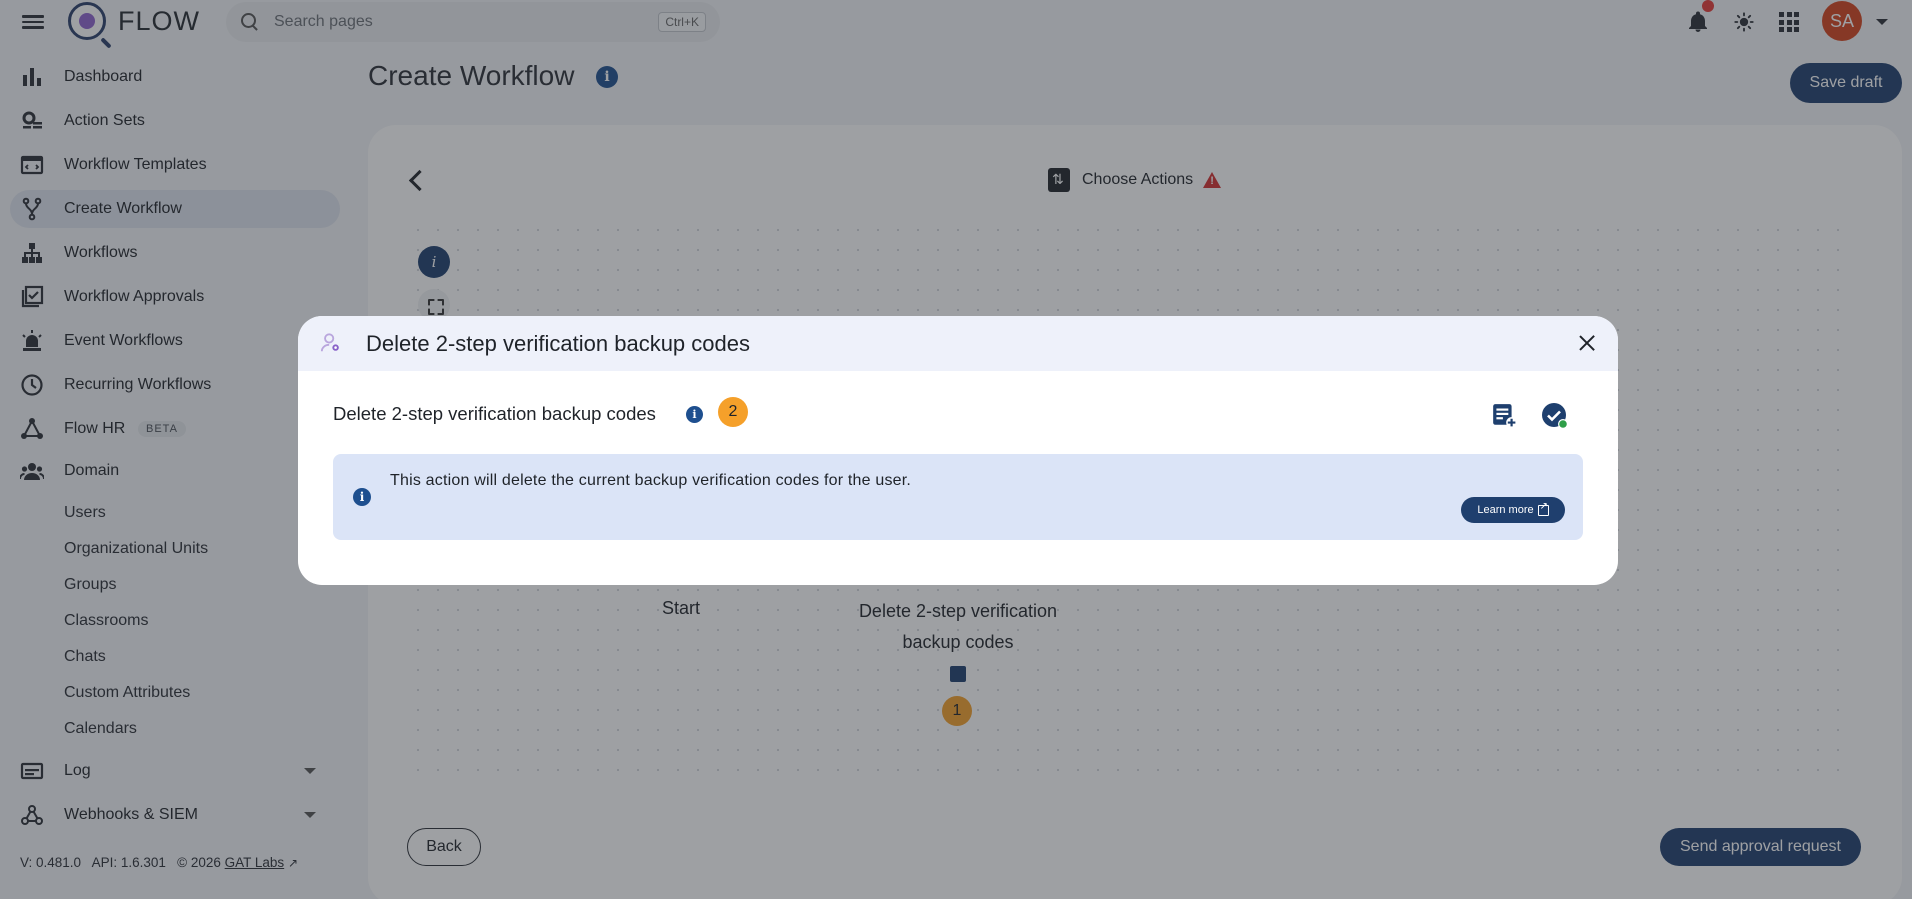  I want to click on verified-check-icon, so click(1555, 416).